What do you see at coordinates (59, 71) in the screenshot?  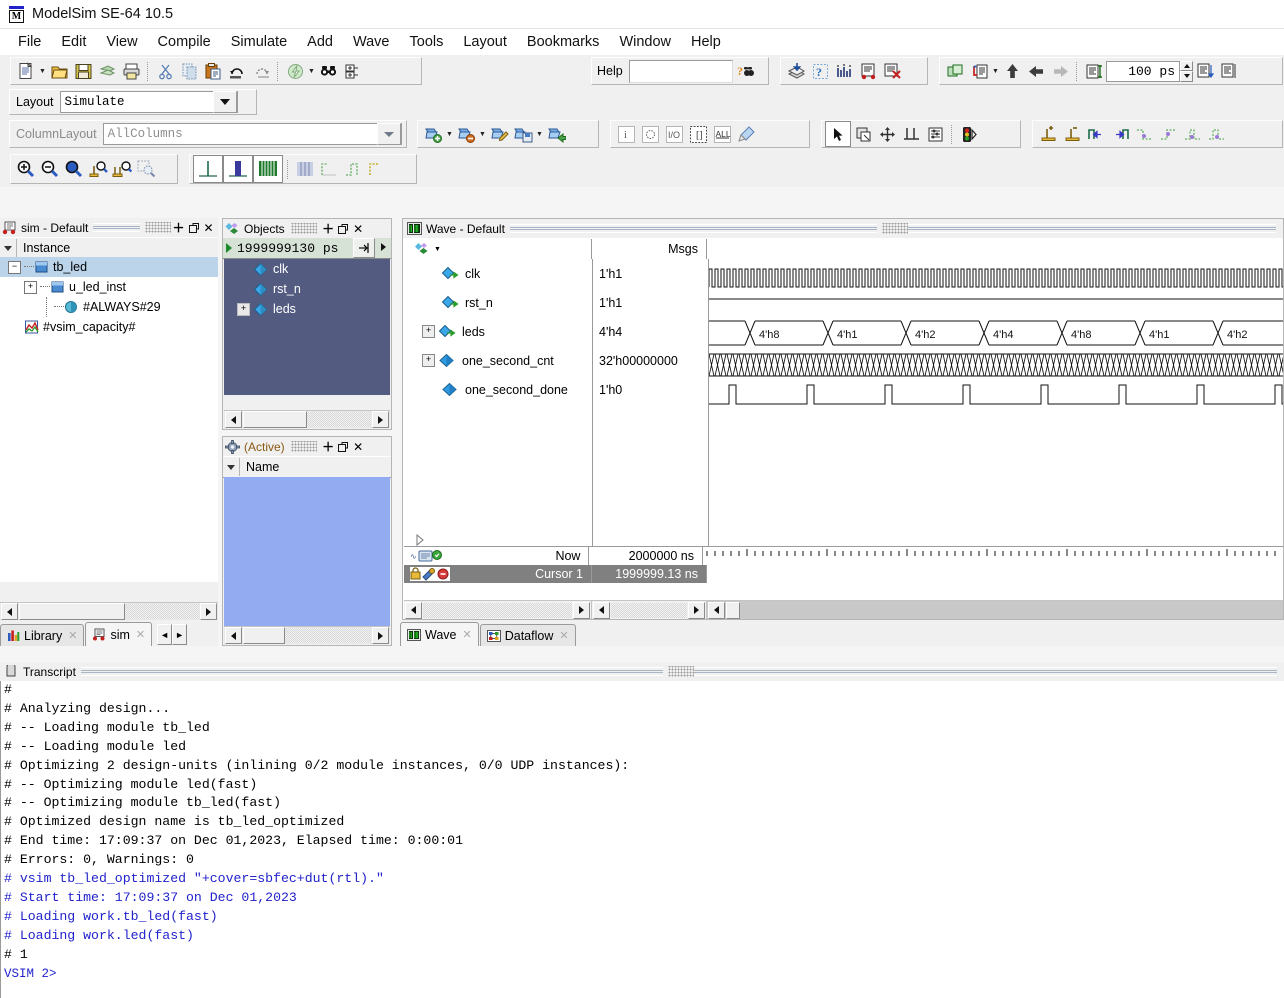 I see `open-folder-icon` at bounding box center [59, 71].